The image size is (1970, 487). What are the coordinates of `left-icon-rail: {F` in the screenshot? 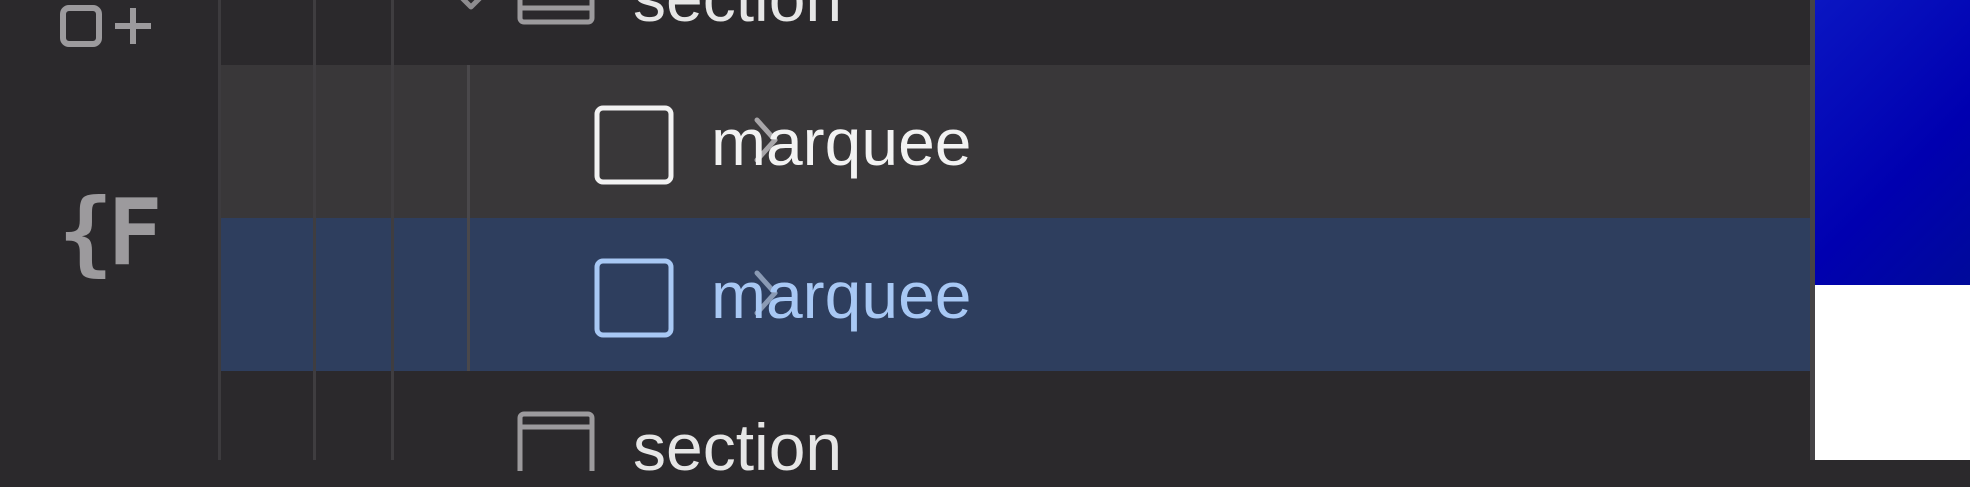 It's located at (109, 230).